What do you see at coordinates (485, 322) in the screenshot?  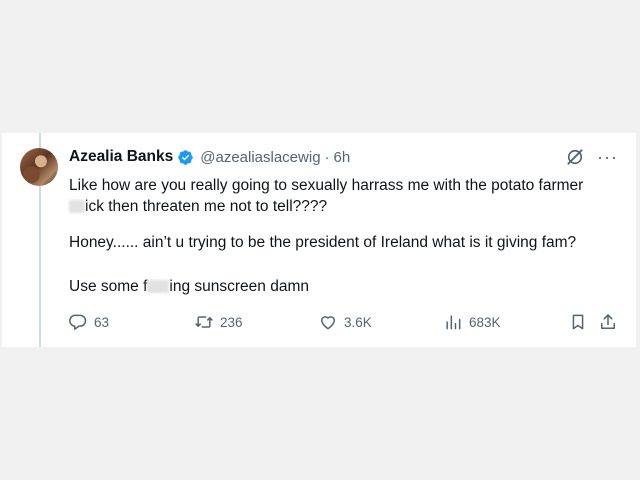 I see `views-count: 683K` at bounding box center [485, 322].